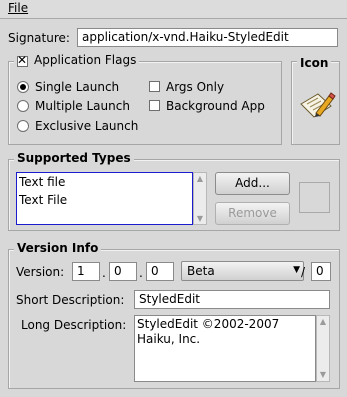 This screenshot has height=397, width=347. I want to click on application-flags-header: ✕ Application Flags, so click(77, 60).